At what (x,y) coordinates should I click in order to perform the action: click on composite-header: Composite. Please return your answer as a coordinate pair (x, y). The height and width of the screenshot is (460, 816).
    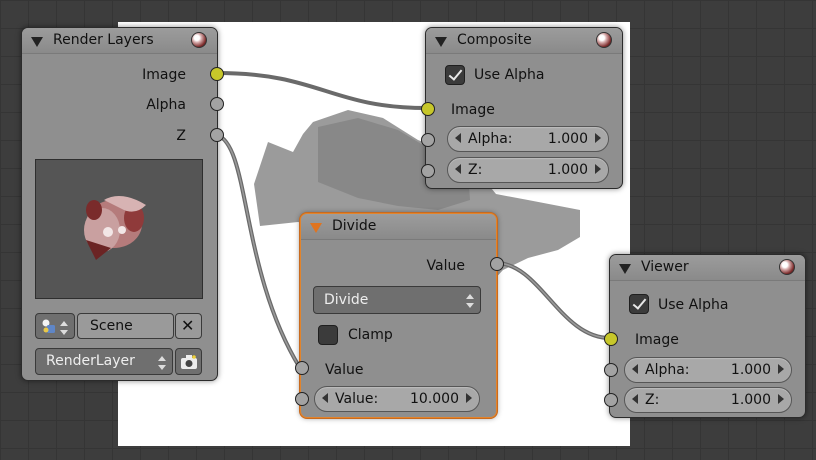
    Looking at the image, I should click on (524, 41).